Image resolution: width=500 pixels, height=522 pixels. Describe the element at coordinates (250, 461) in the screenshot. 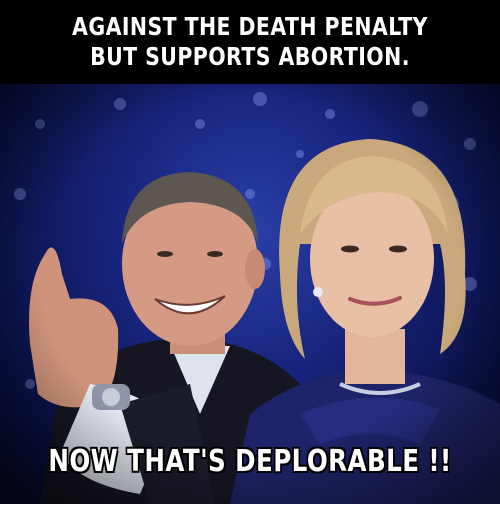

I see `bottom-caption: NOW THAT'S DEPLORABLE !!` at that location.